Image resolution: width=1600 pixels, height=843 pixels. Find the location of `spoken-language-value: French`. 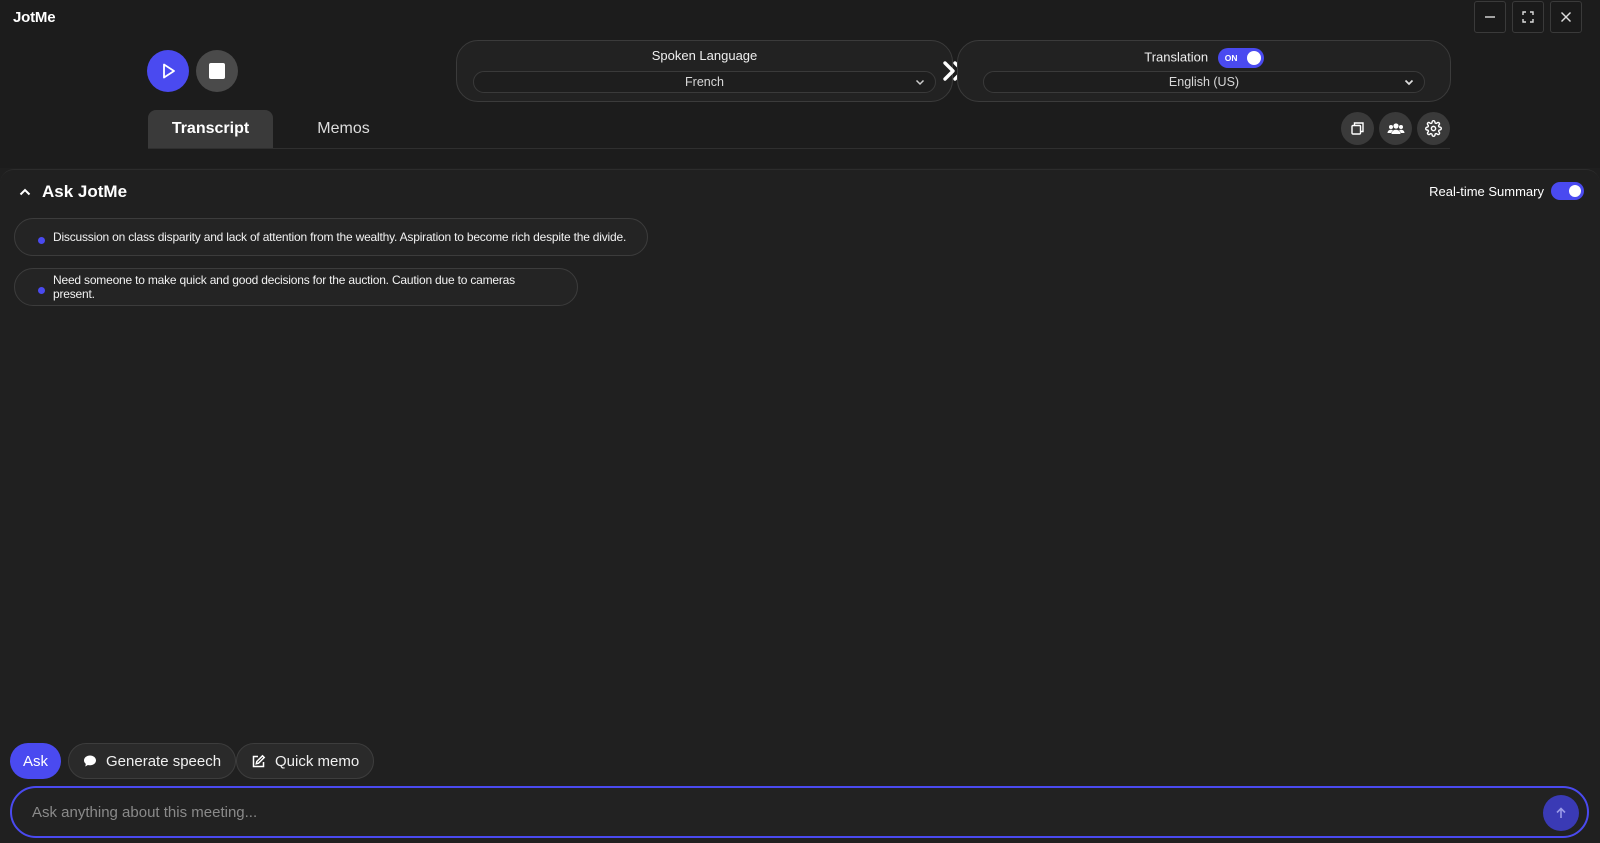

spoken-language-value: French is located at coordinates (704, 82).